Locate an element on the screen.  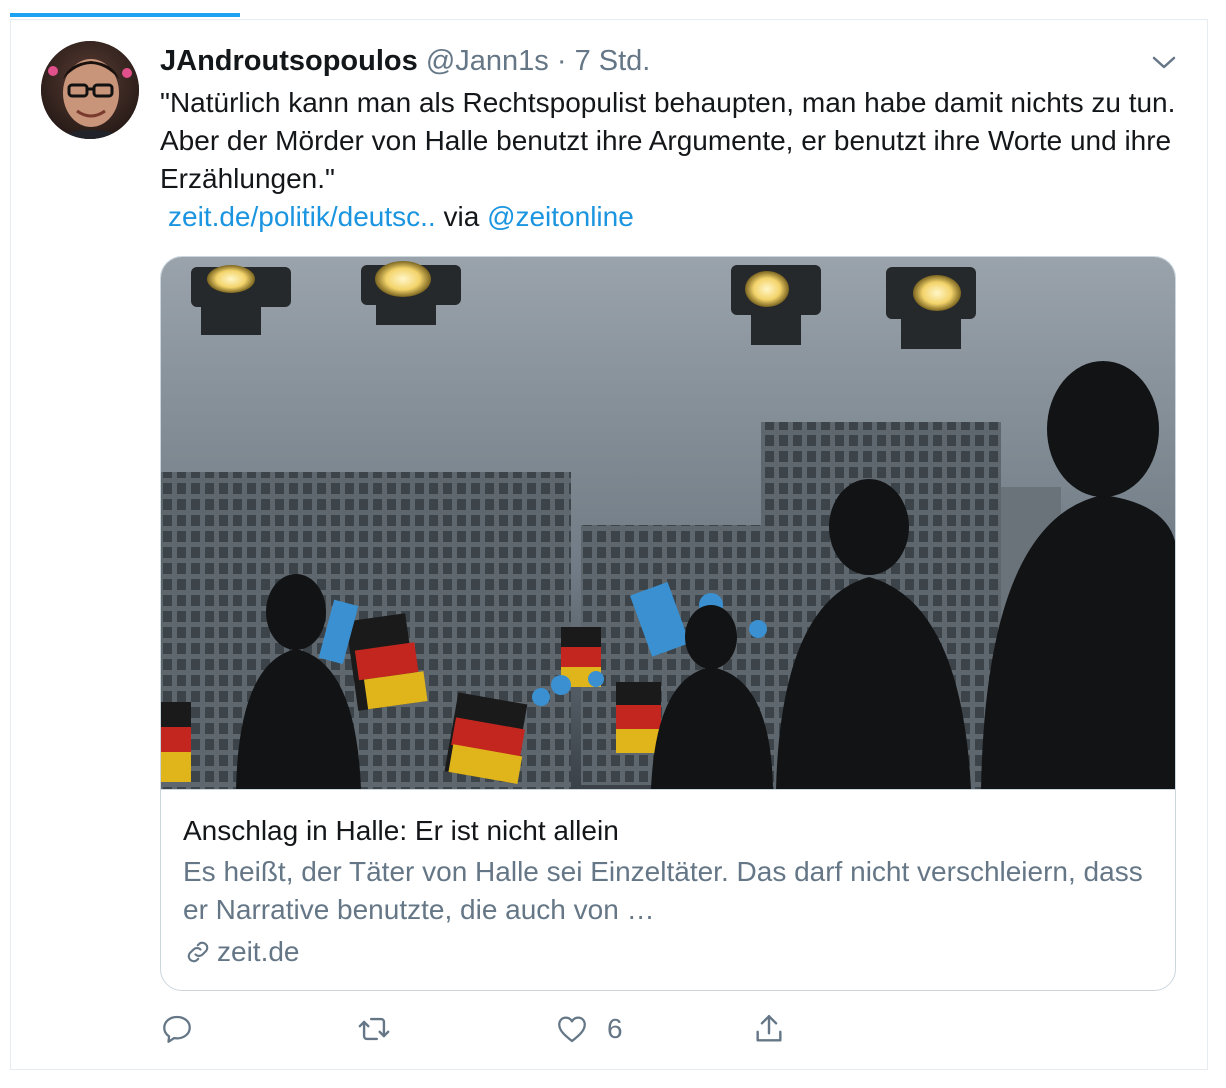
via-label: via is located at coordinates (461, 216).